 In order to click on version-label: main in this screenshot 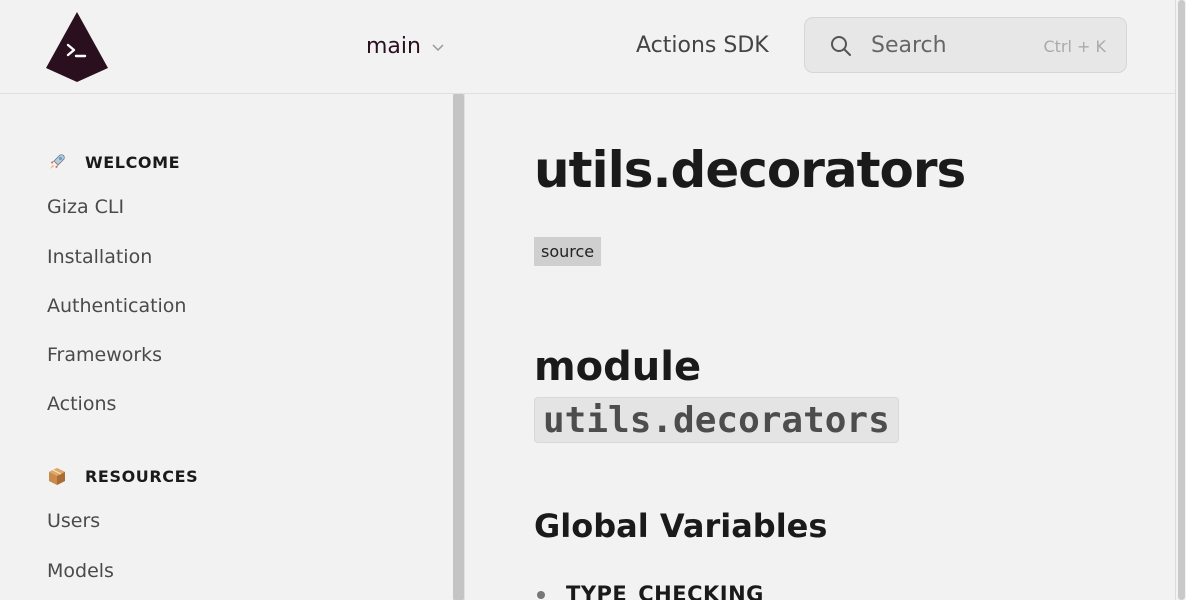, I will do `click(393, 46)`.